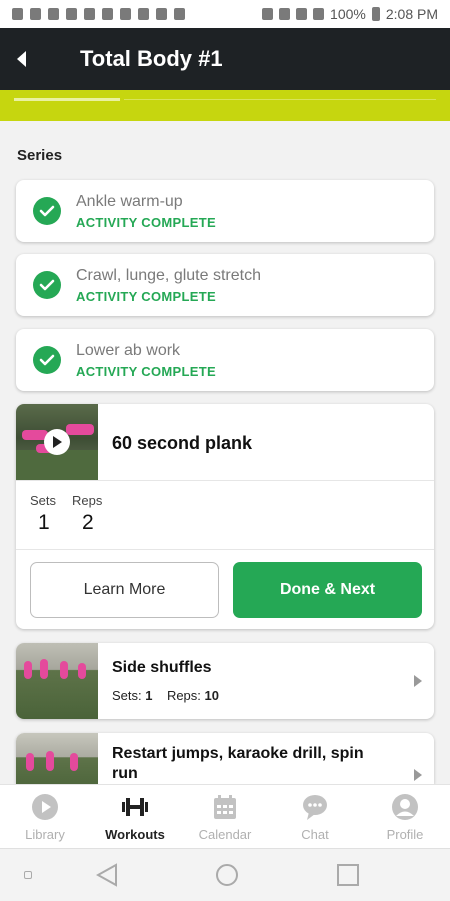  Describe the element at coordinates (238, 763) in the screenshot. I see `exercise-name: Restart jumps, karaoke drill, spin run` at that location.